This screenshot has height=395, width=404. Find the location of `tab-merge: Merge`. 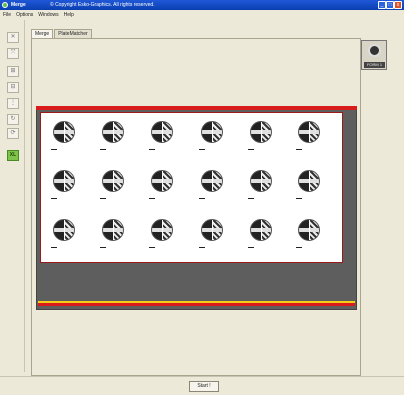

tab-merge: Merge is located at coordinates (42, 33).